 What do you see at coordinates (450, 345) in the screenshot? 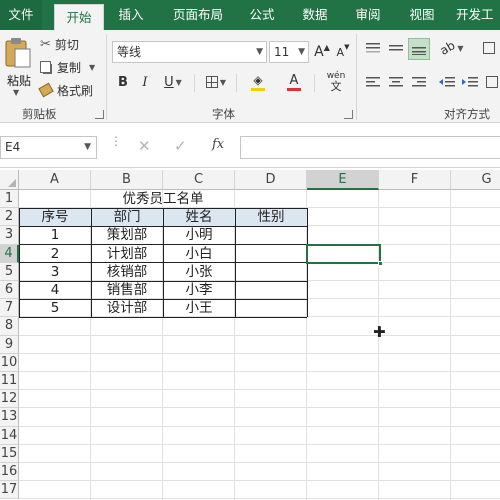
I see `gridline-vertical` at bounding box center [450, 345].